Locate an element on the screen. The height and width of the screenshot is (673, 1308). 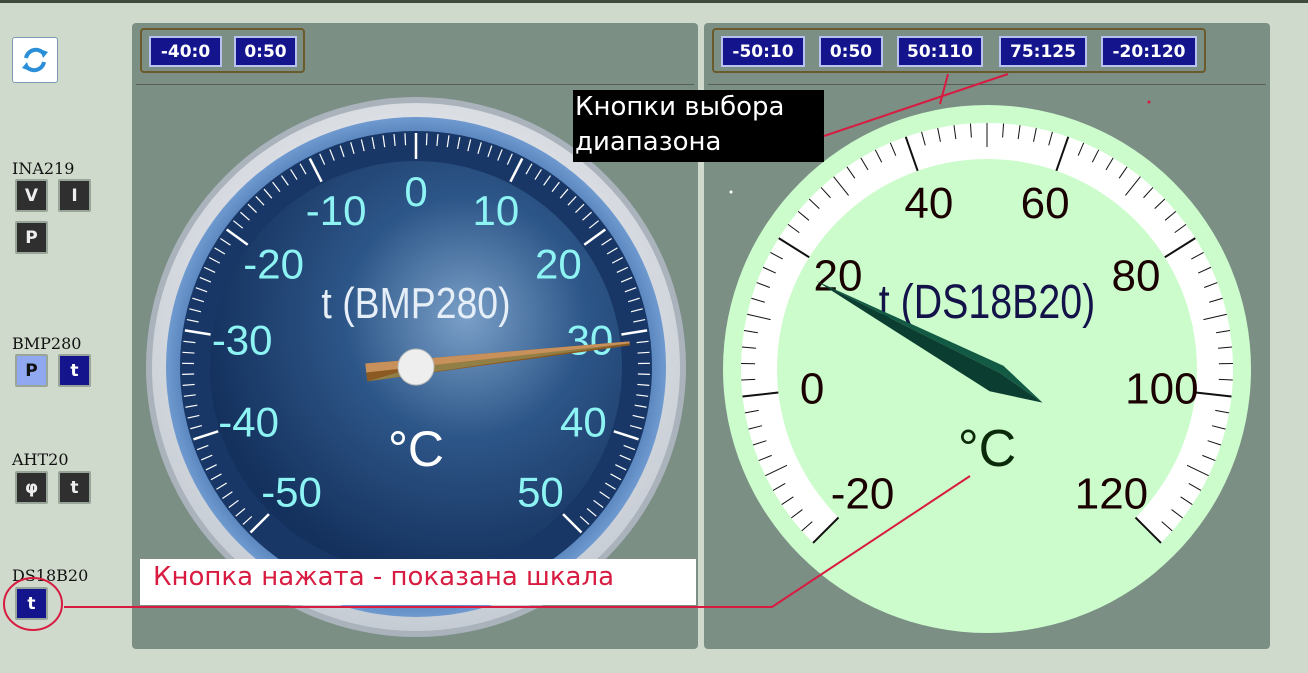
scale-label: 80 is located at coordinates (1136, 275).